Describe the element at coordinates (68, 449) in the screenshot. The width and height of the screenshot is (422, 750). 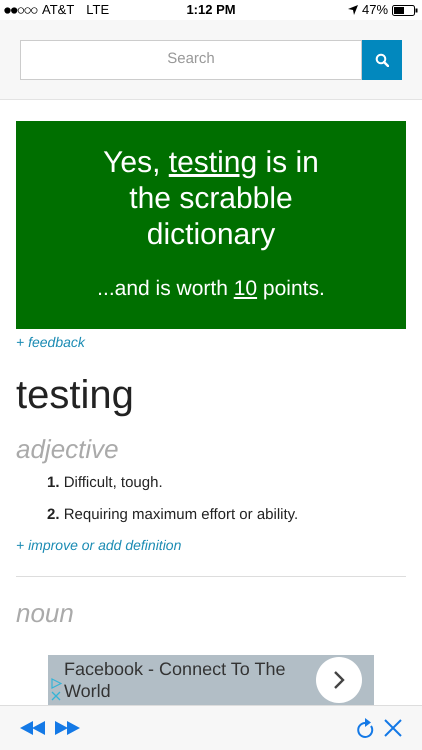
I see `part-of-speech: adjective` at that location.